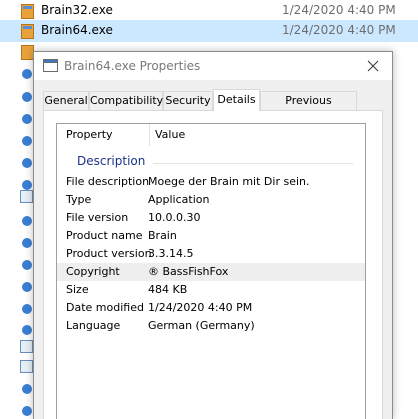 The height and width of the screenshot is (419, 418). I want to click on property-value: German (Germany), so click(201, 325).